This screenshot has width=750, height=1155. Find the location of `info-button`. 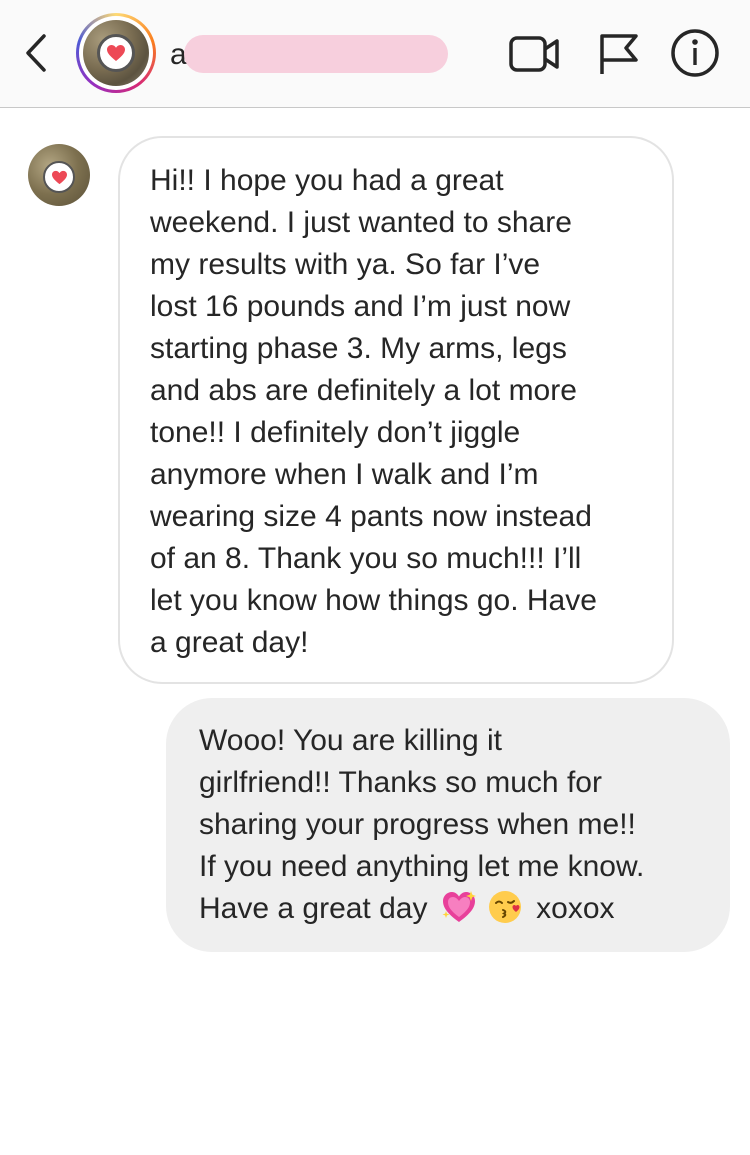

info-button is located at coordinates (695, 55).